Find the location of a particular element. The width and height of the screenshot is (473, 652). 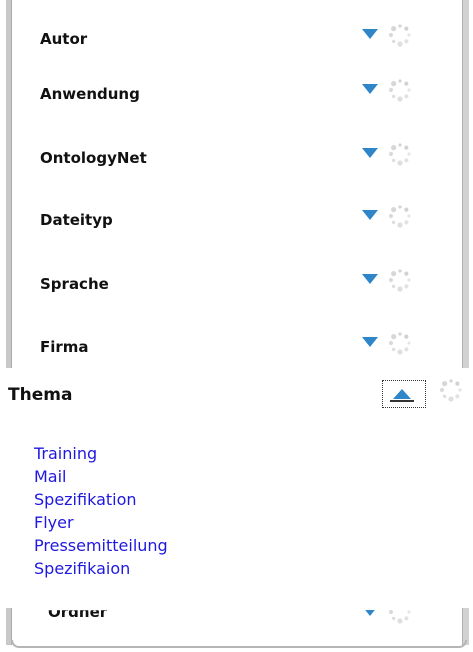

facet-row-anwendung: Anwendung is located at coordinates (250, 94).